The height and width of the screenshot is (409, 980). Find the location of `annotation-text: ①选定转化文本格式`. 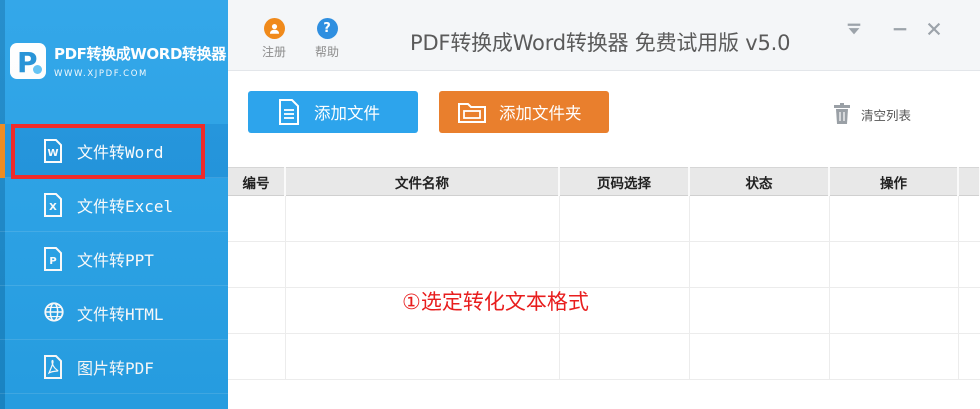

annotation-text: ①选定转化文本格式 is located at coordinates (495, 302).